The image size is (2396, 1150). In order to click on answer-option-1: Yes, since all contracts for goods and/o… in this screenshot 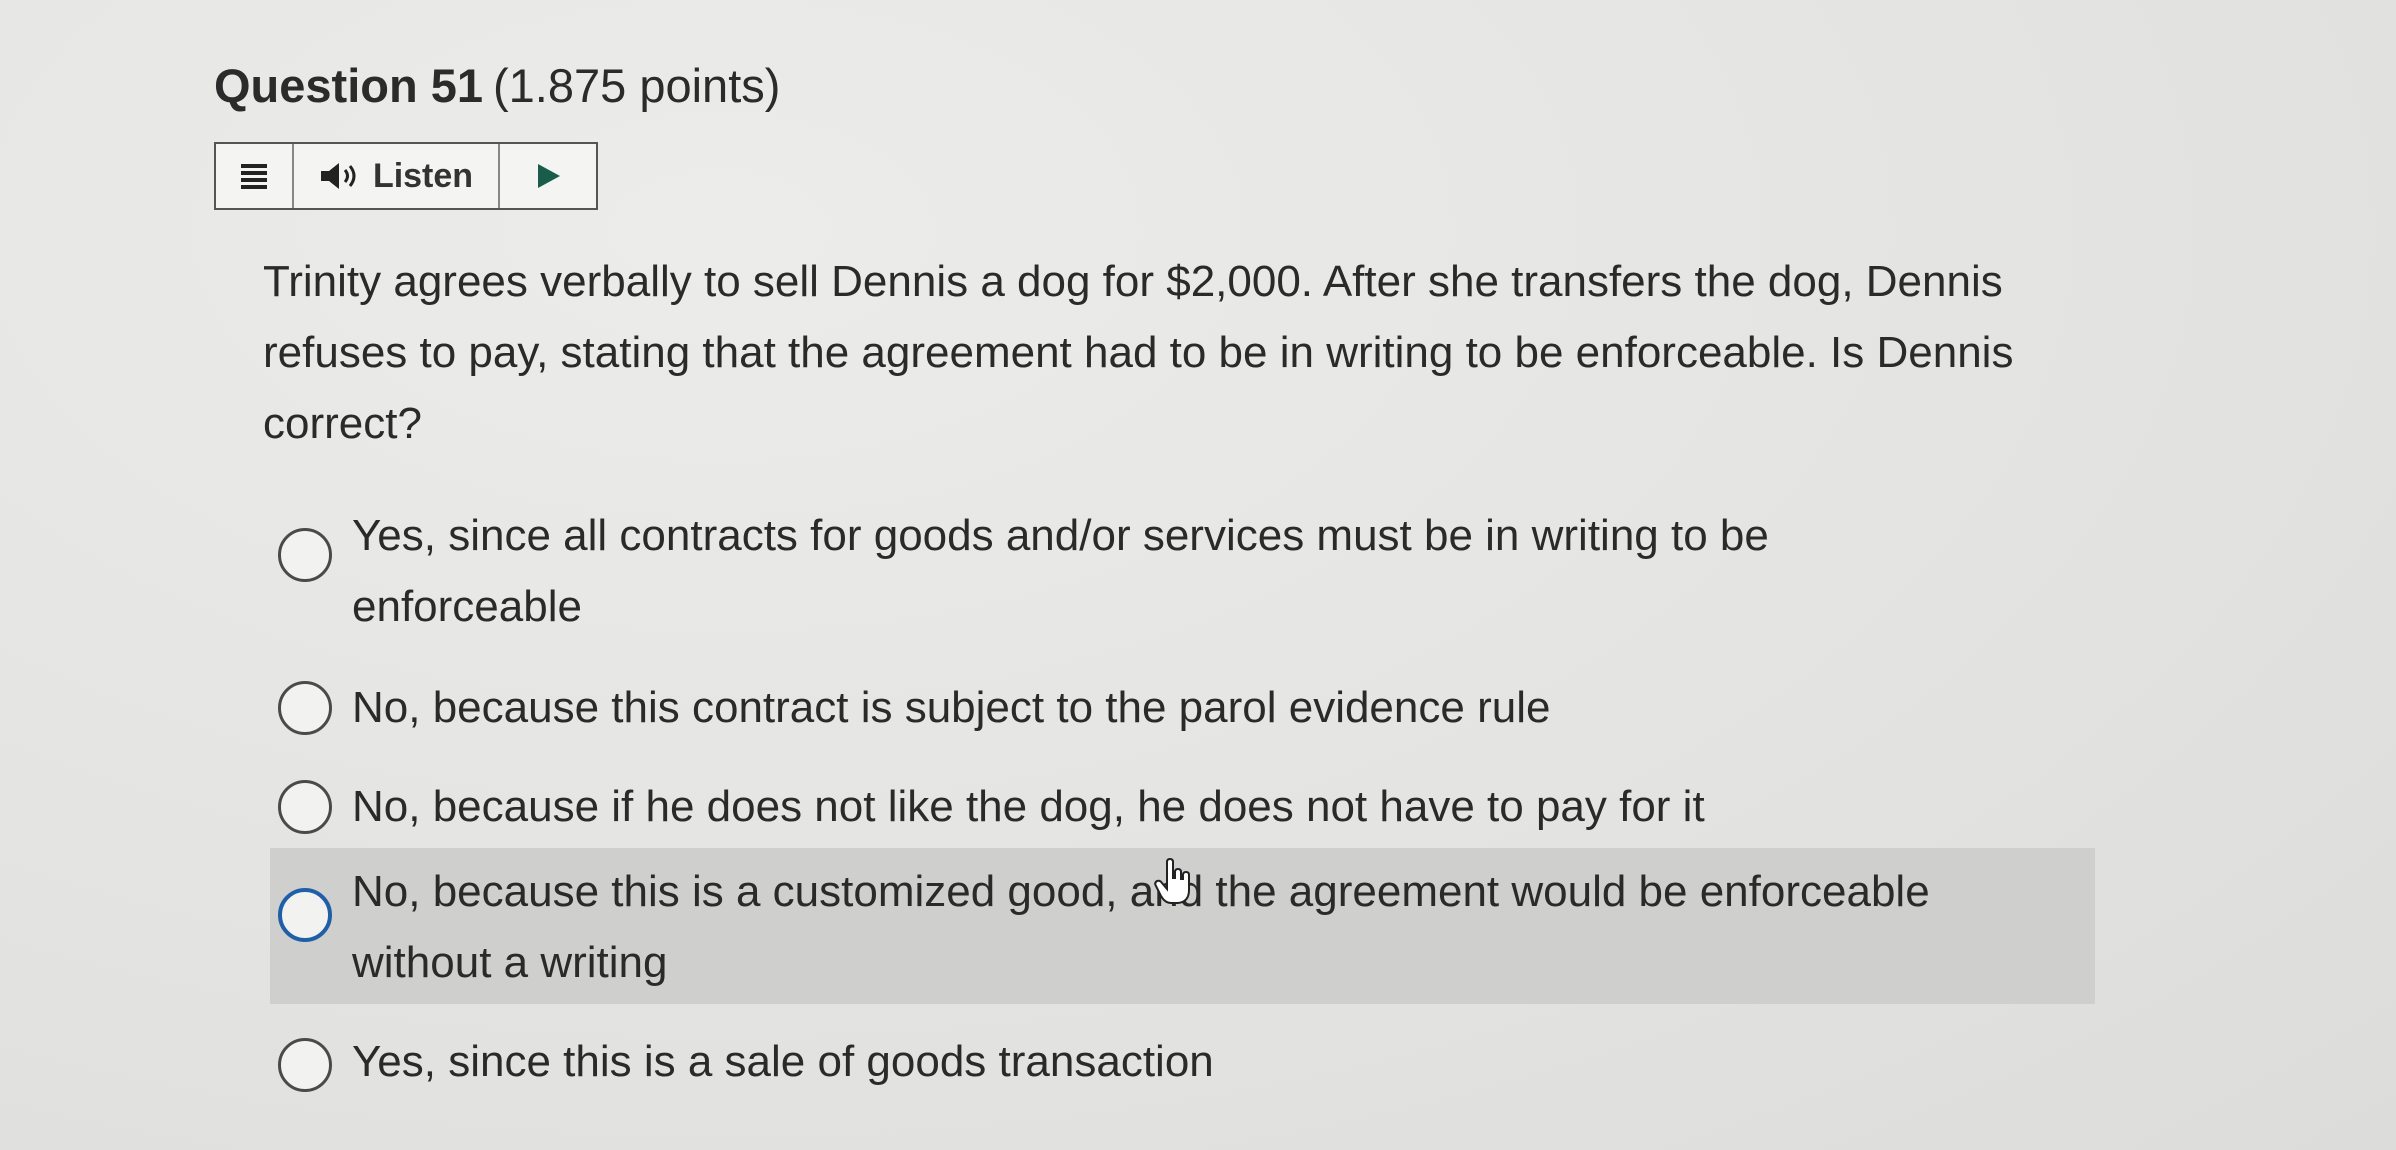, I will do `click(1182, 570)`.